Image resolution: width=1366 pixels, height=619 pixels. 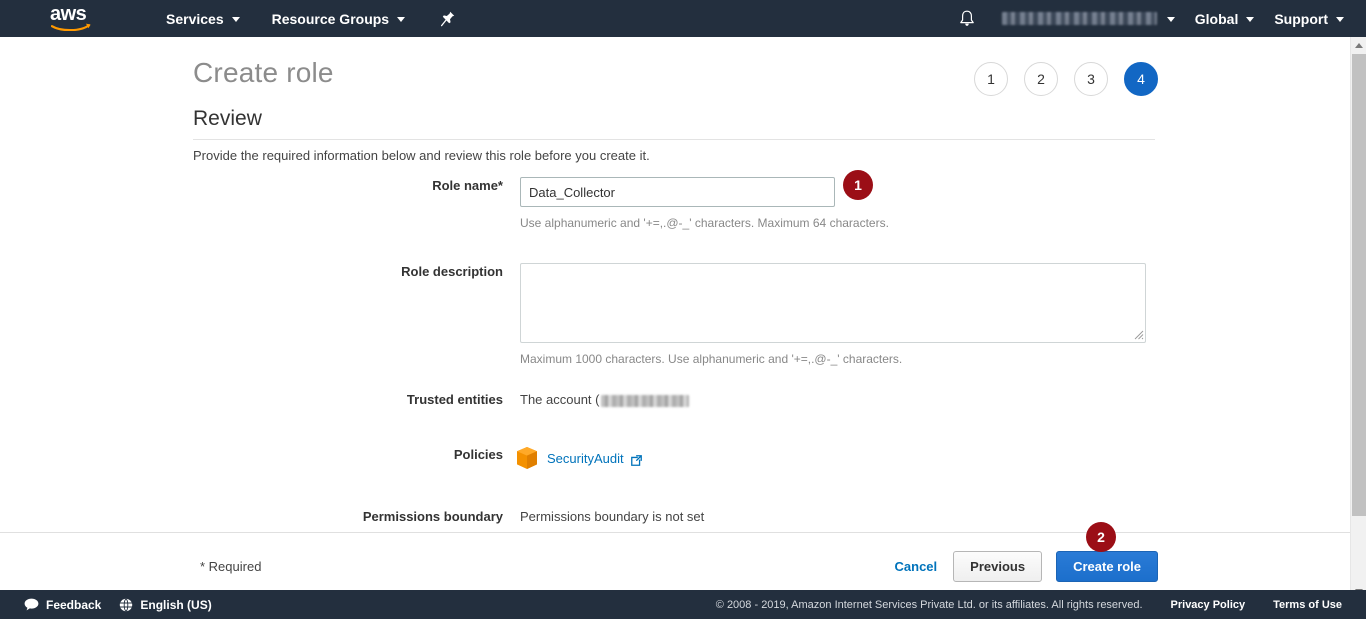 I want to click on globe-icon, so click(x=126, y=604).